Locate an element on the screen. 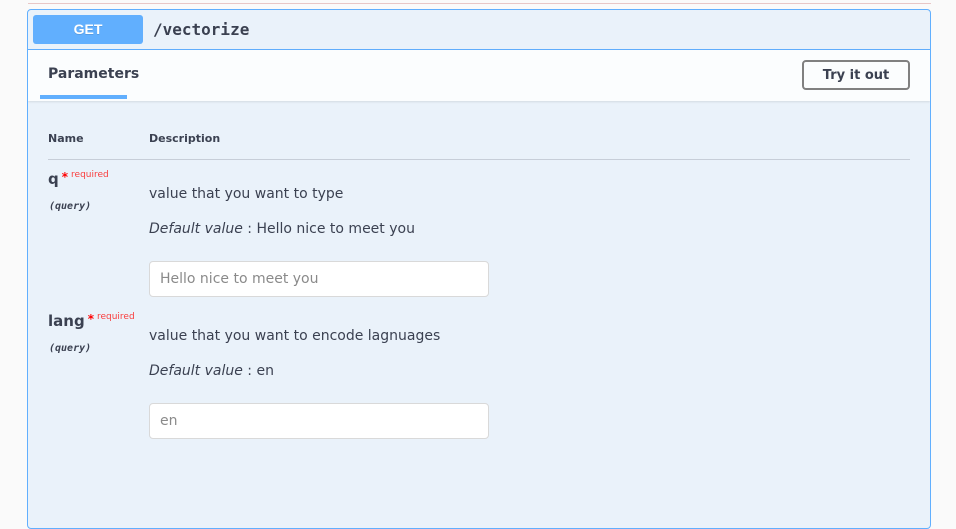 The height and width of the screenshot is (529, 956). column-header-name: Name is located at coordinates (66, 138).